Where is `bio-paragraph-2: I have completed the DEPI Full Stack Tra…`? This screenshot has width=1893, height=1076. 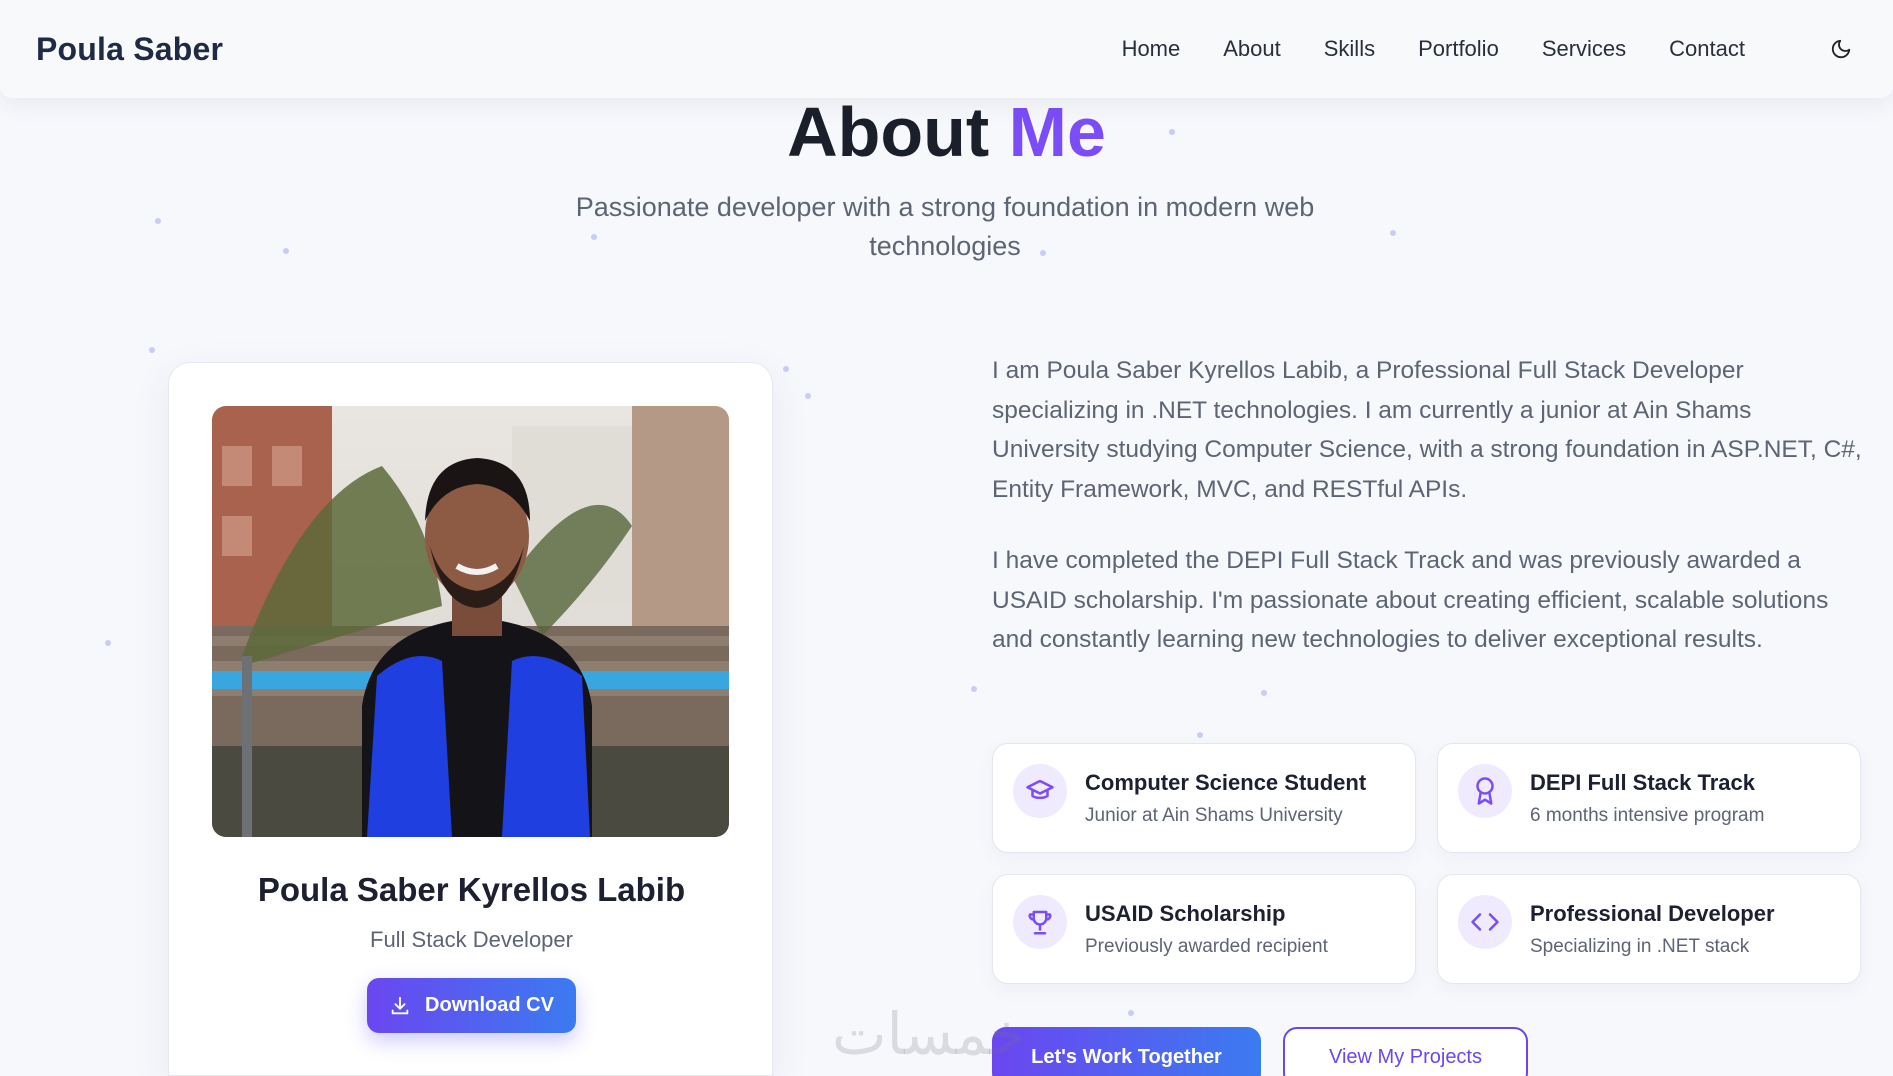
bio-paragraph-2: I have completed the DEPI Full Stack Tra… is located at coordinates (1410, 600).